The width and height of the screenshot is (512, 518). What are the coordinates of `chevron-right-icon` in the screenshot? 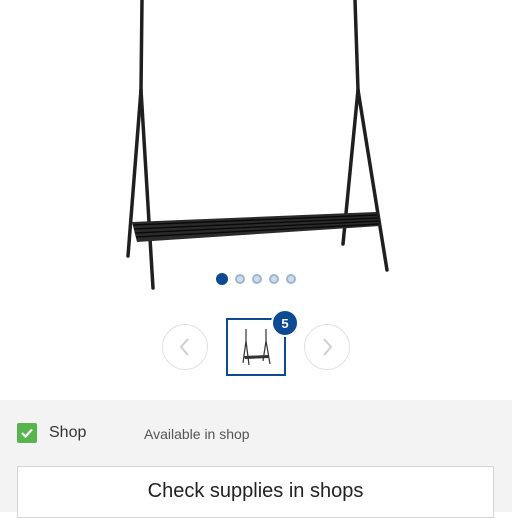 It's located at (328, 347).